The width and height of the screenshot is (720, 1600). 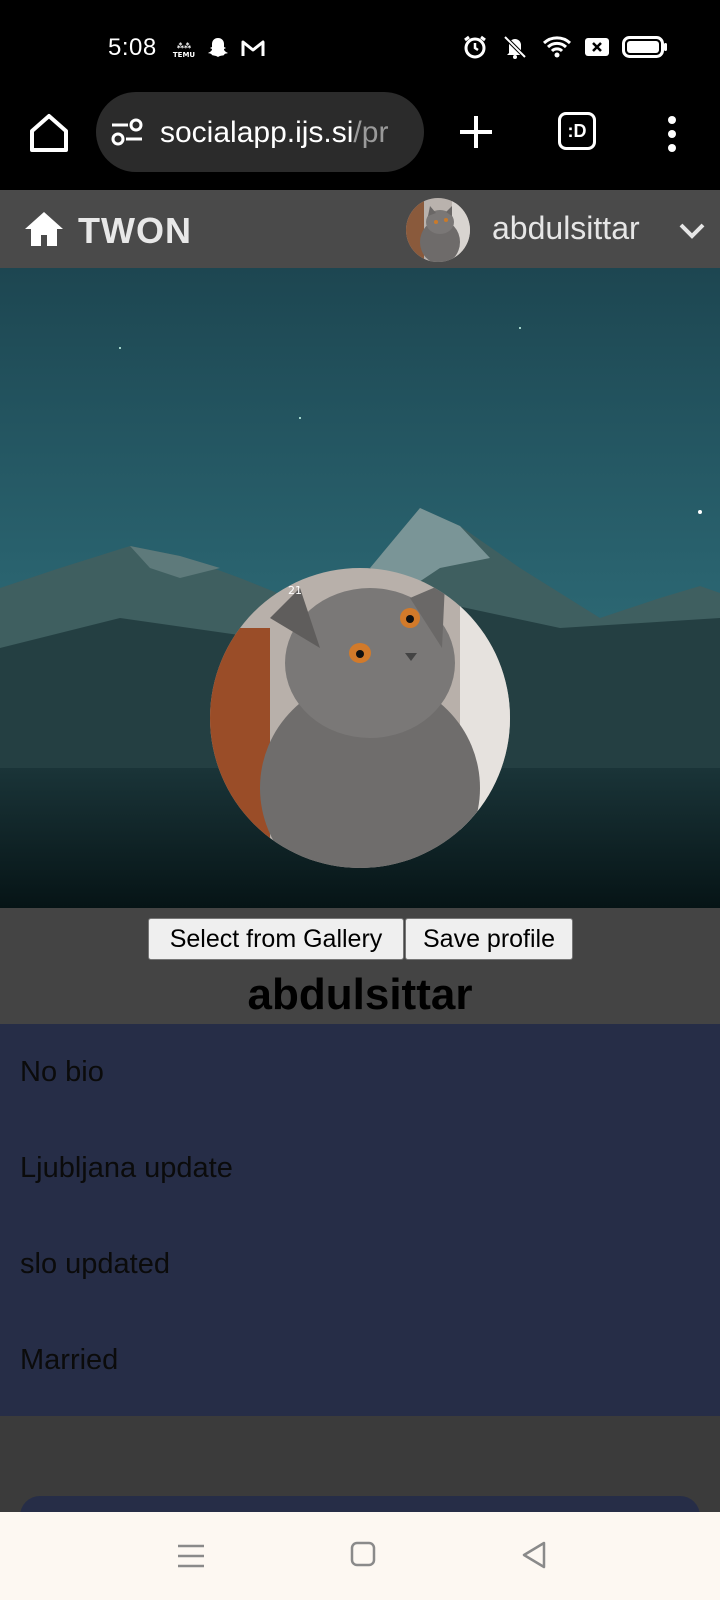 I want to click on status-time: 5:08, so click(x=132, y=47).